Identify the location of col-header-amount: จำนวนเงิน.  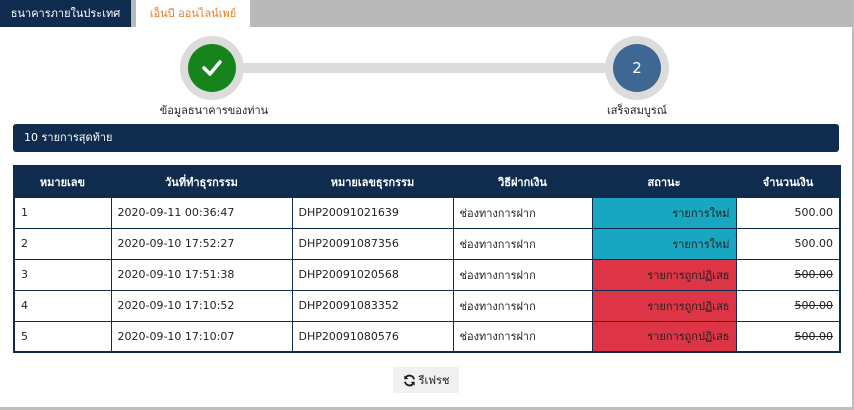
(788, 181).